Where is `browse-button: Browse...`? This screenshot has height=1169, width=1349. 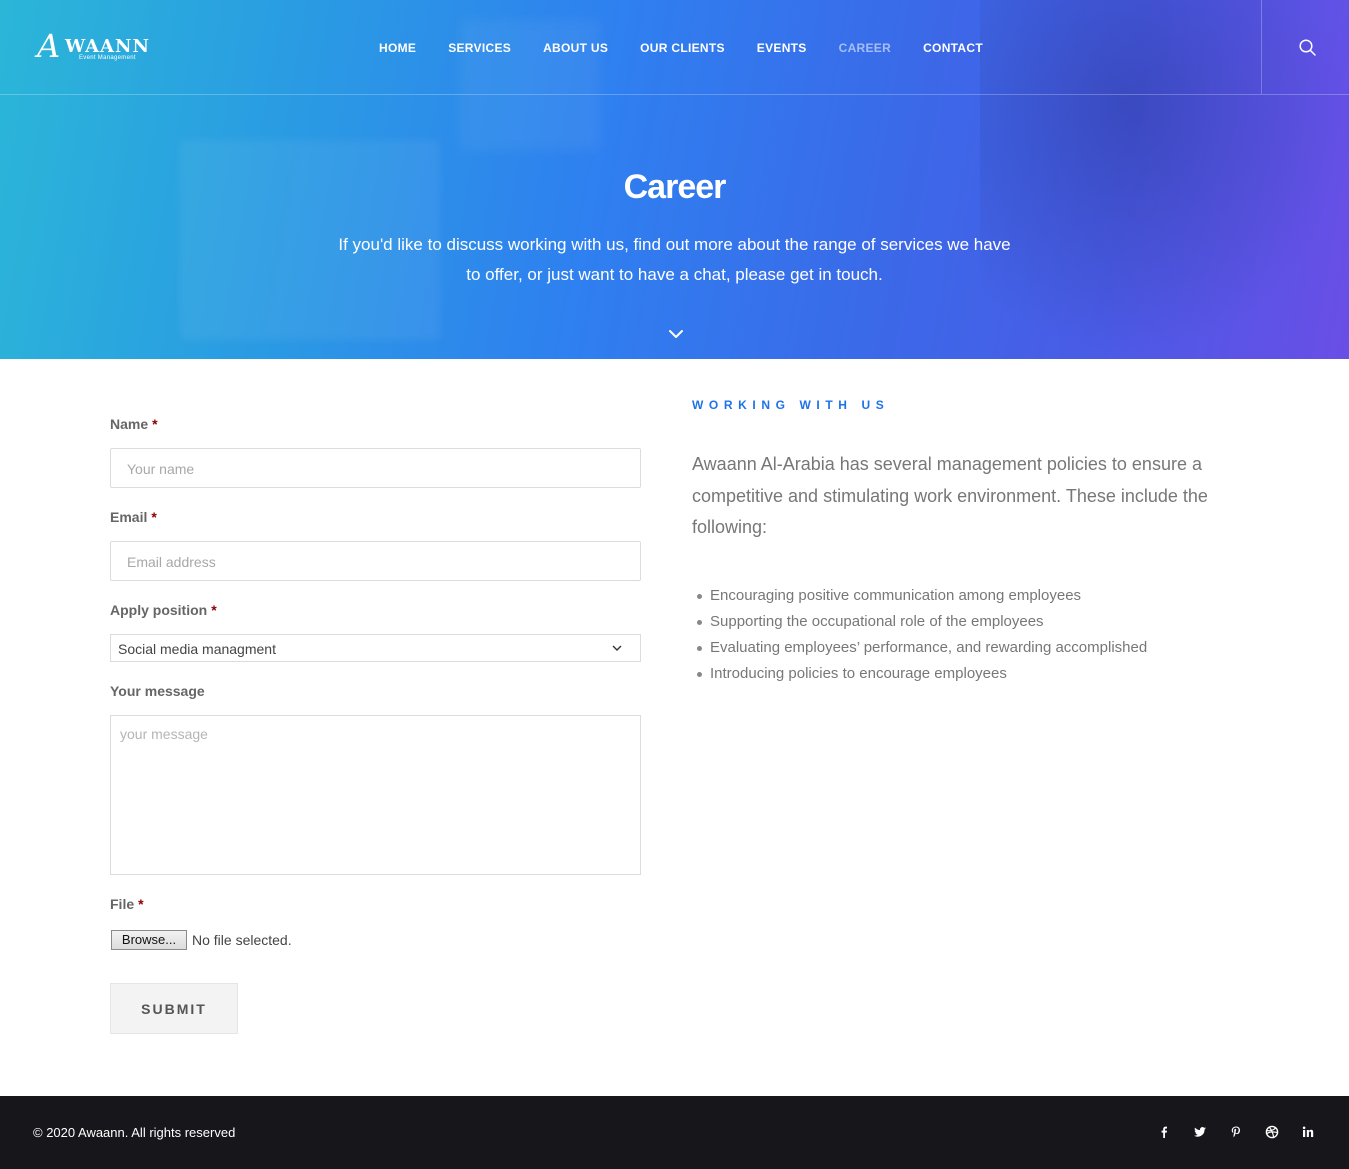
browse-button: Browse... is located at coordinates (149, 940).